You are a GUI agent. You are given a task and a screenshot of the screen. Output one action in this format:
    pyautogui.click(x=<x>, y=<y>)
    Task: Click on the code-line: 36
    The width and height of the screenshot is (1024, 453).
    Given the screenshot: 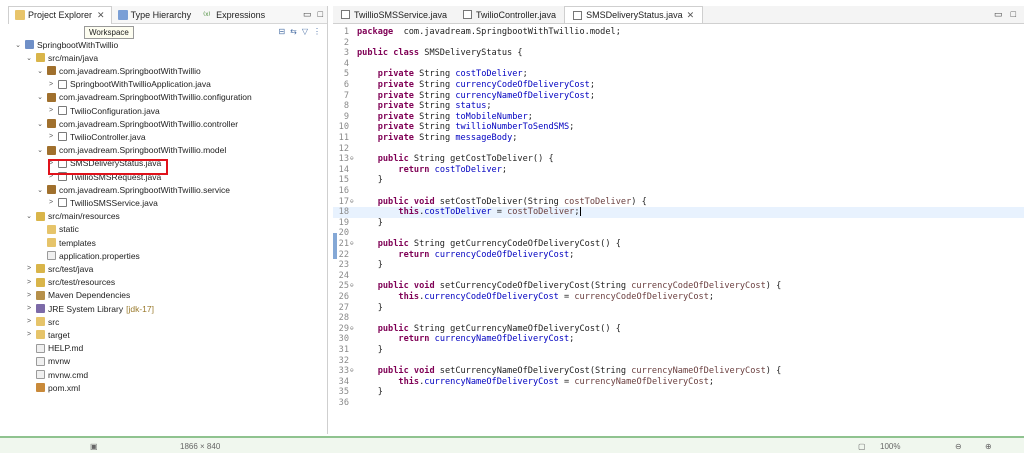 What is the action you would take?
    pyautogui.click(x=678, y=403)
    